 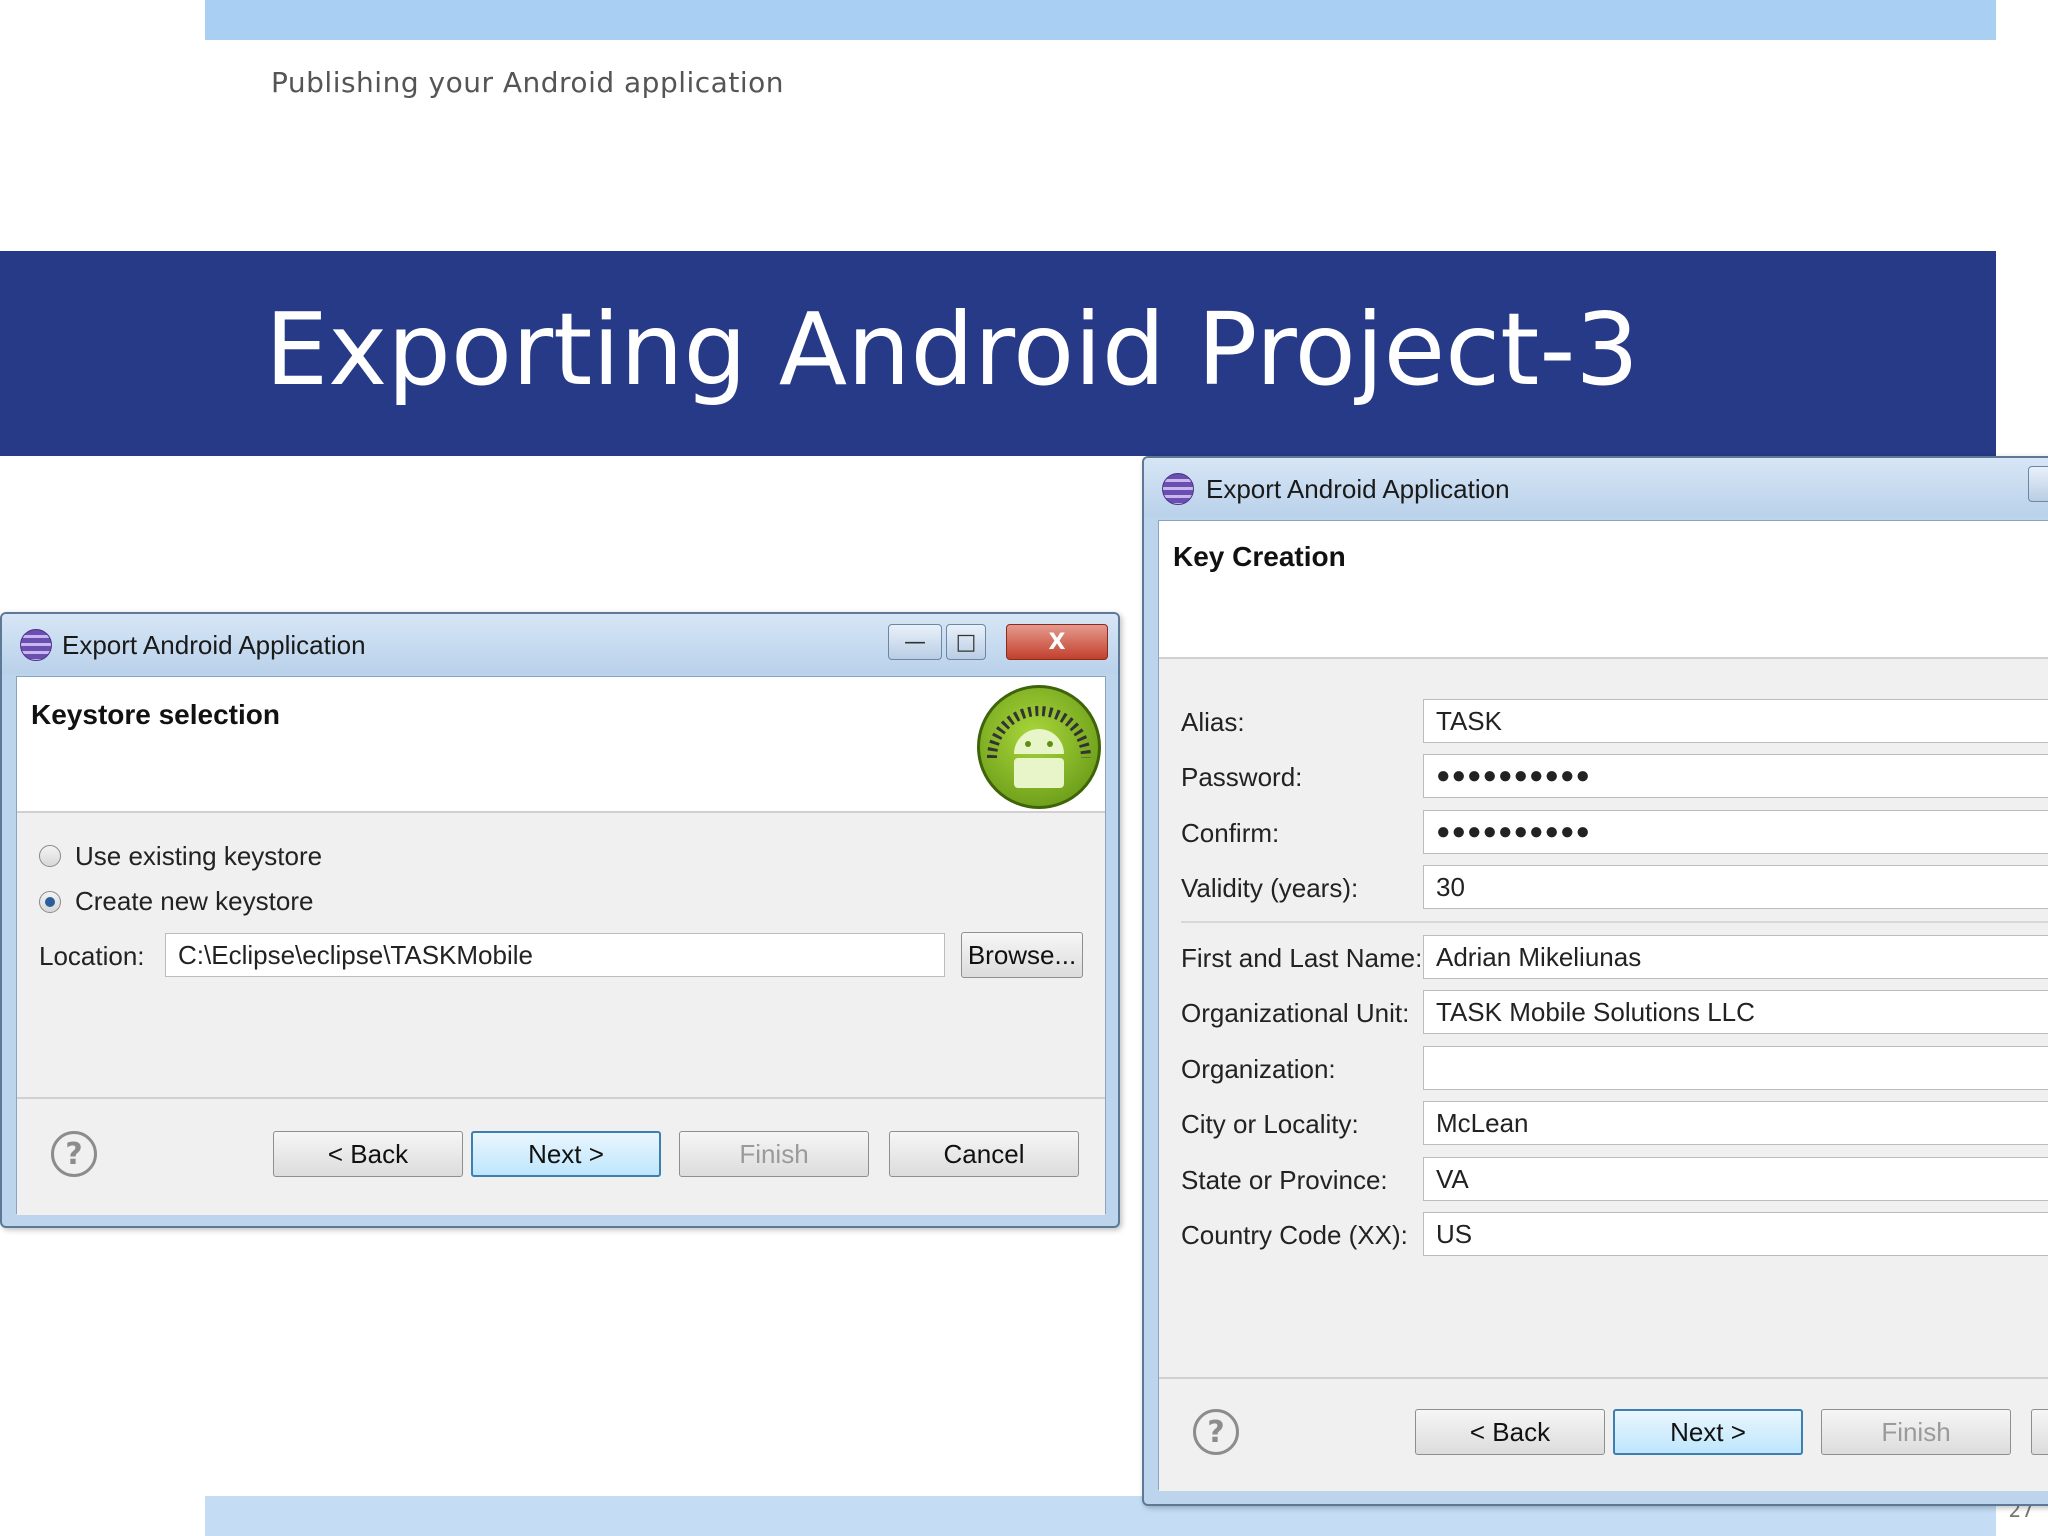 What do you see at coordinates (1295, 1013) in the screenshot?
I see `org-unit-label: Organizational Unit:` at bounding box center [1295, 1013].